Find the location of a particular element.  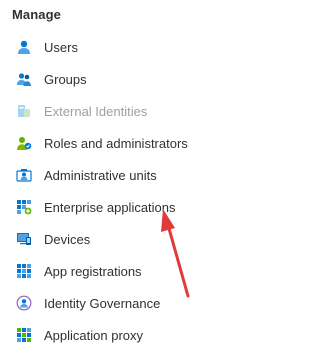

devices-icon is located at coordinates (24, 239).